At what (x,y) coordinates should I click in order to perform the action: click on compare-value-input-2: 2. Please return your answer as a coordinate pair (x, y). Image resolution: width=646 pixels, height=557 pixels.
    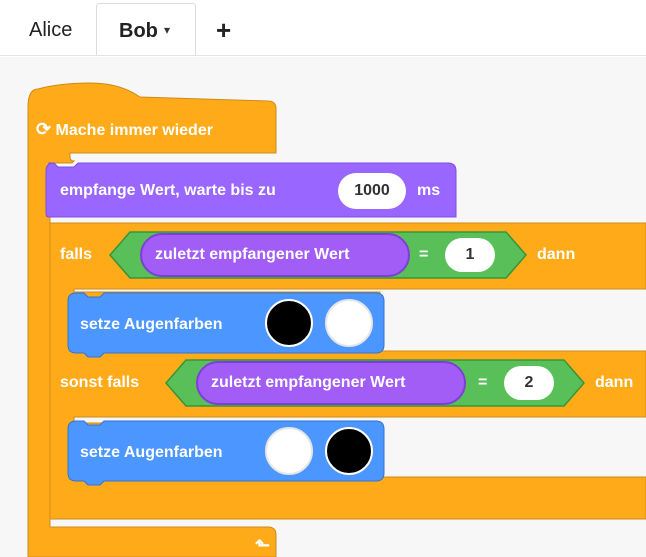
    Looking at the image, I should click on (529, 383).